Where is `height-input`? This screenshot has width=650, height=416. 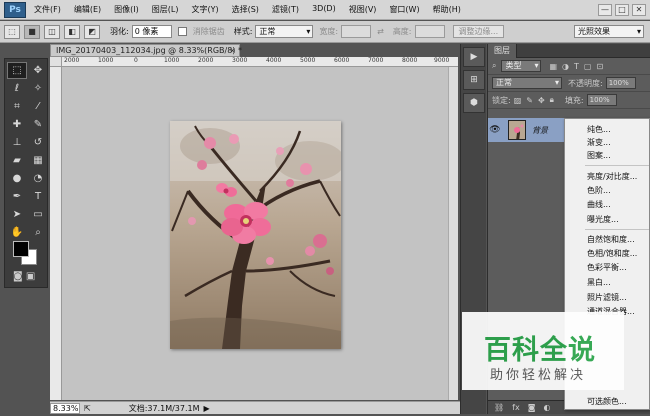 height-input is located at coordinates (429, 31).